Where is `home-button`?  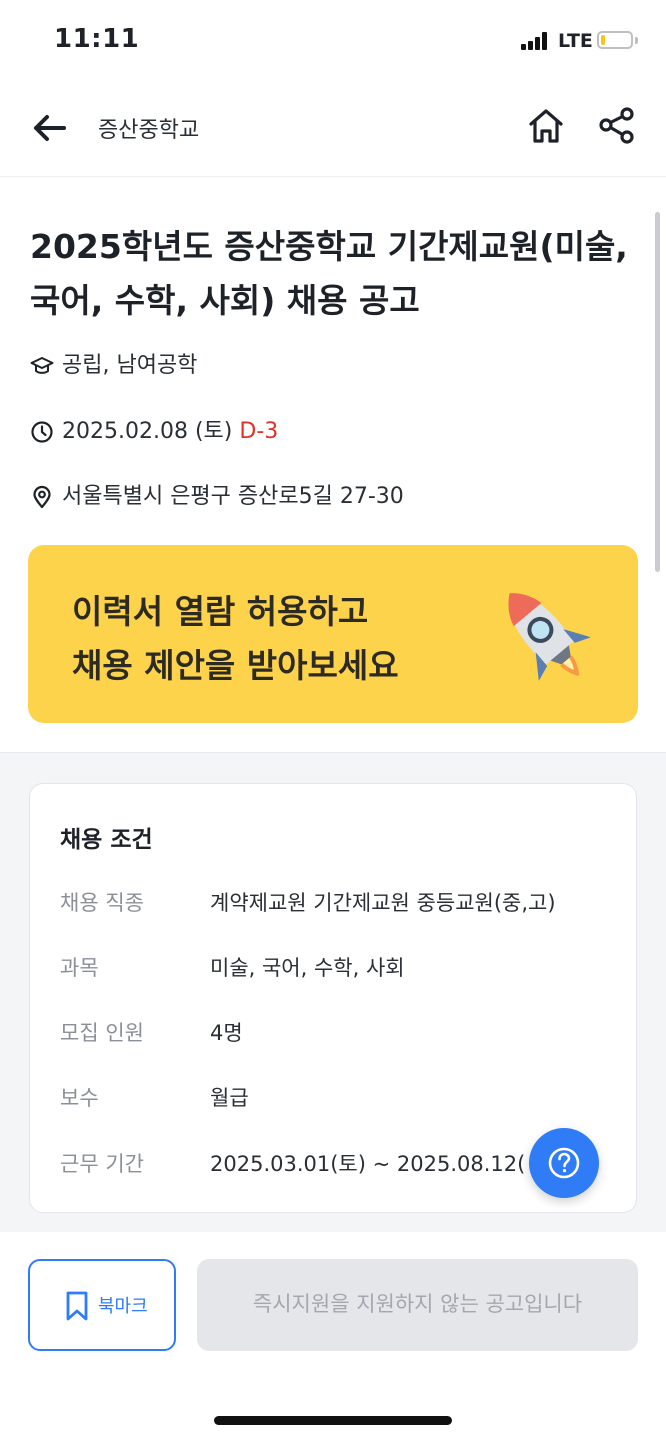 home-button is located at coordinates (546, 126).